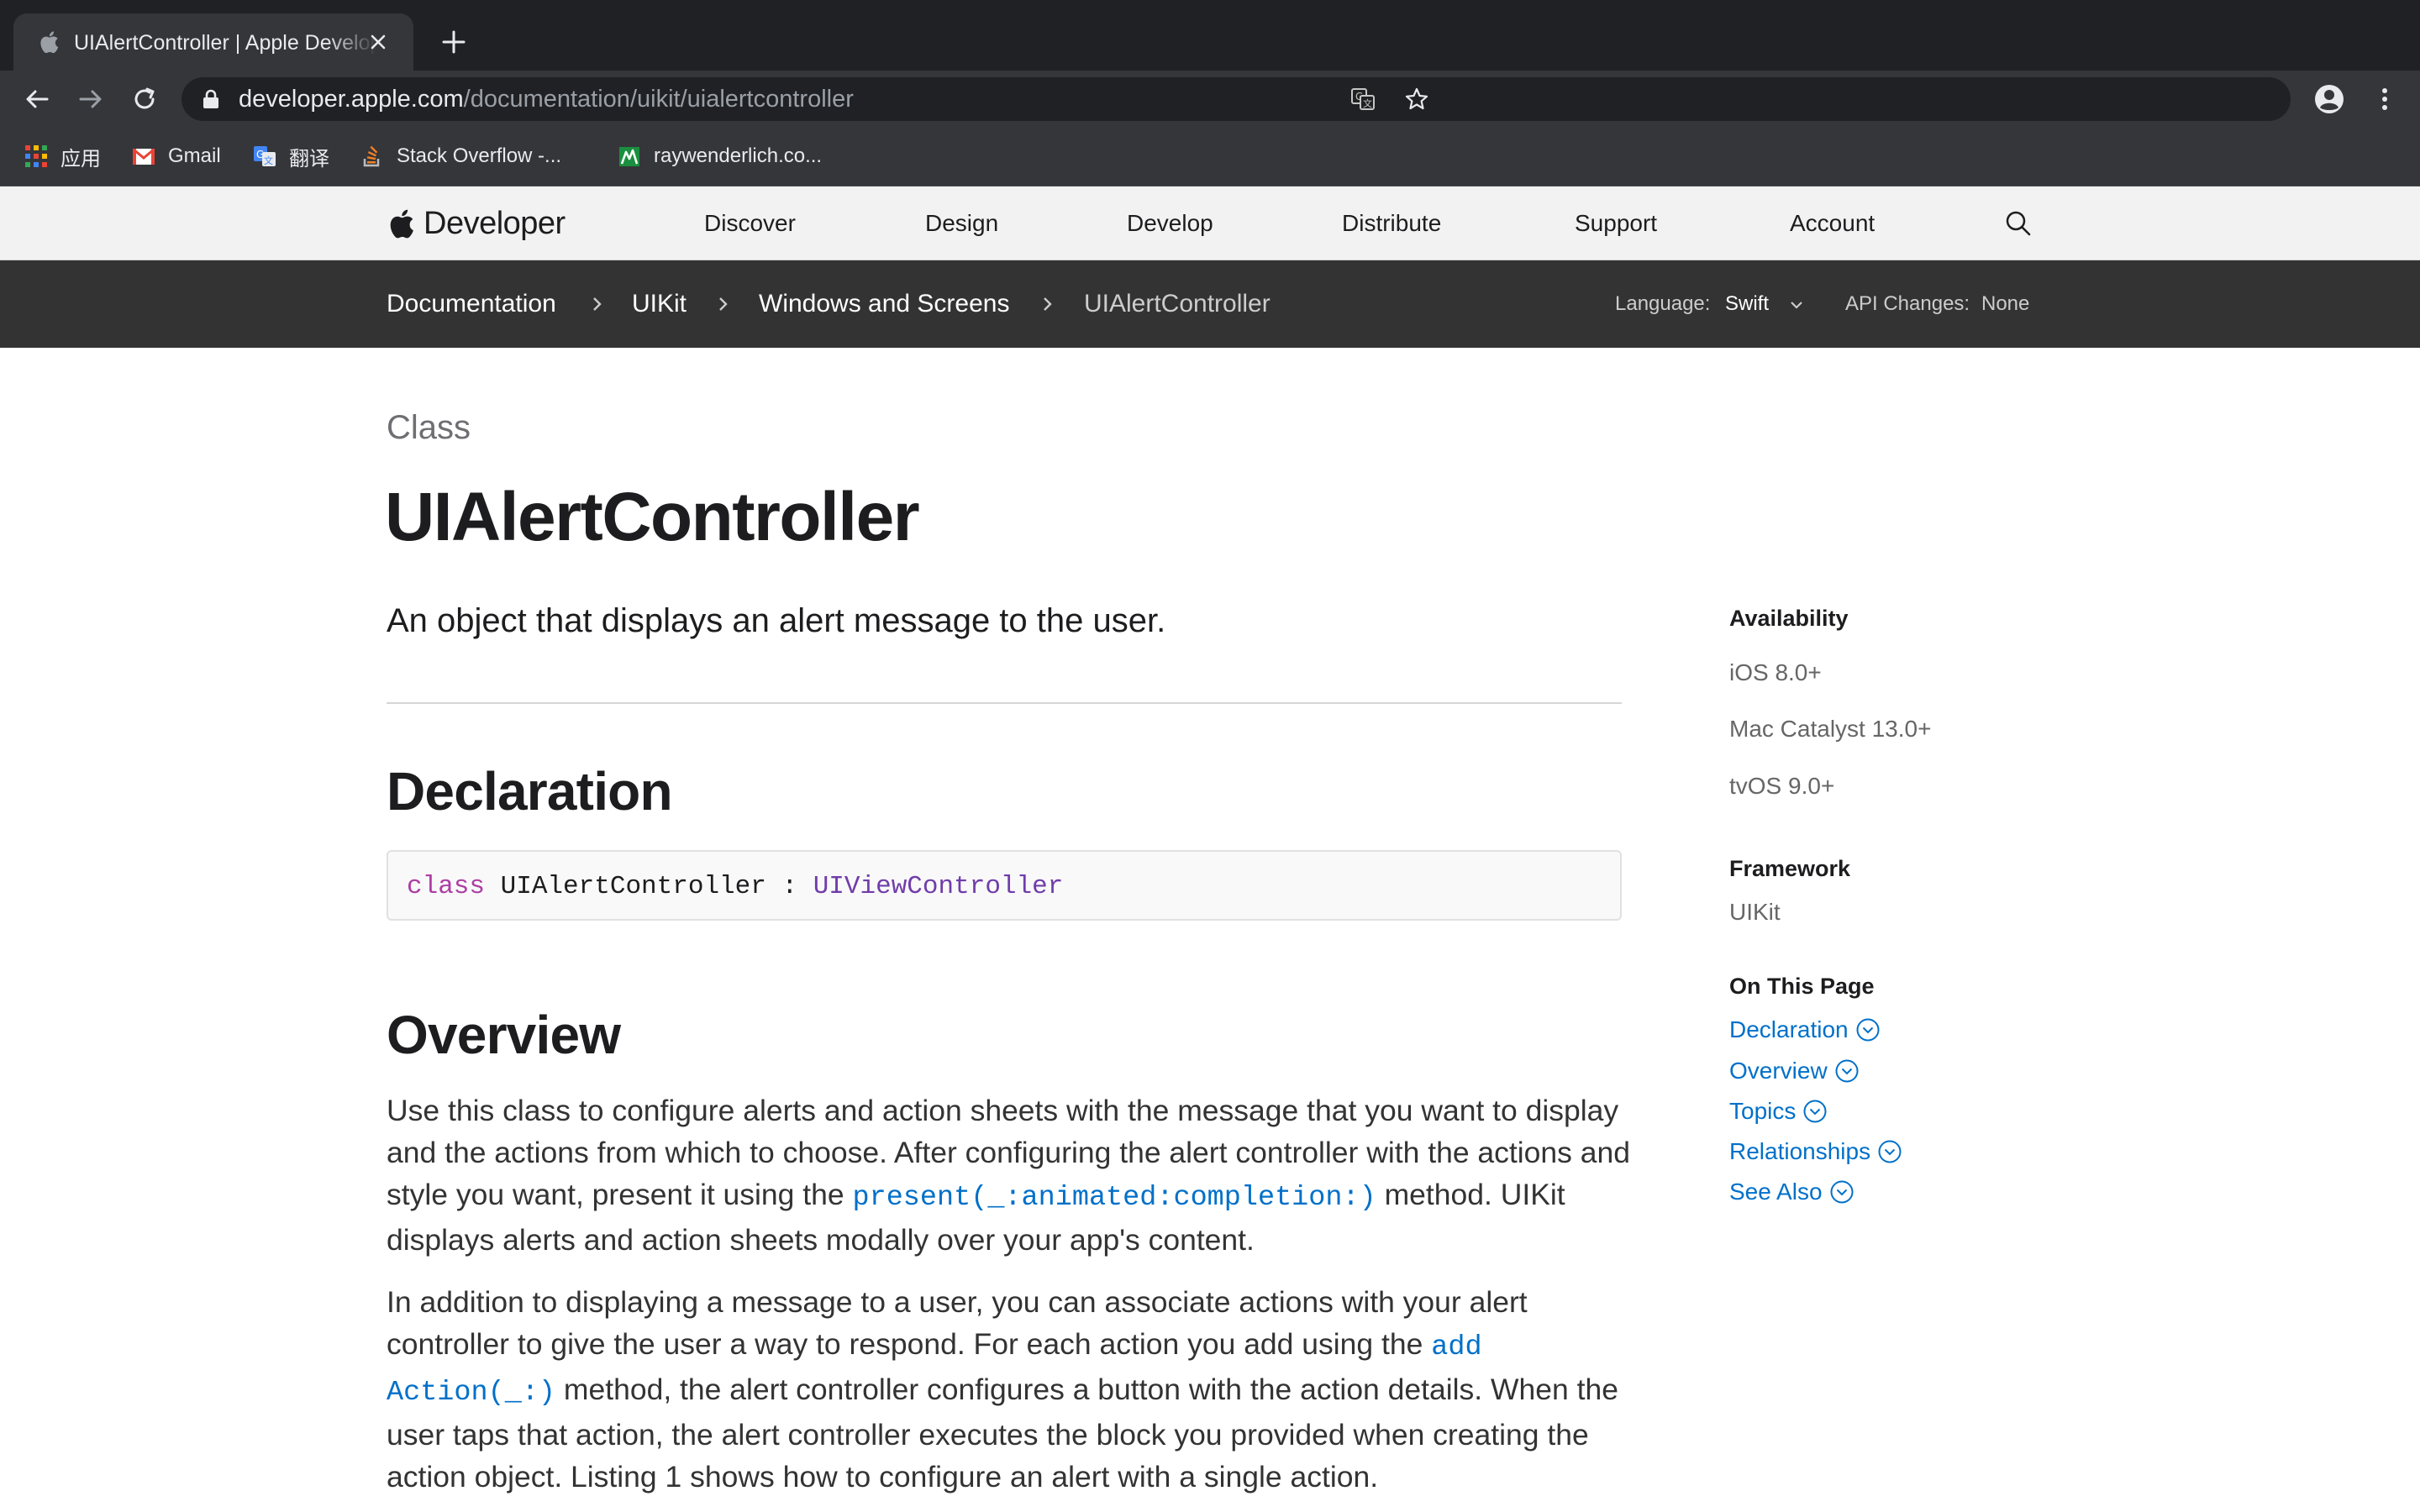 This screenshot has height=1512, width=2420. Describe the element at coordinates (2005, 304) in the screenshot. I see `api-changes-value: None` at that location.